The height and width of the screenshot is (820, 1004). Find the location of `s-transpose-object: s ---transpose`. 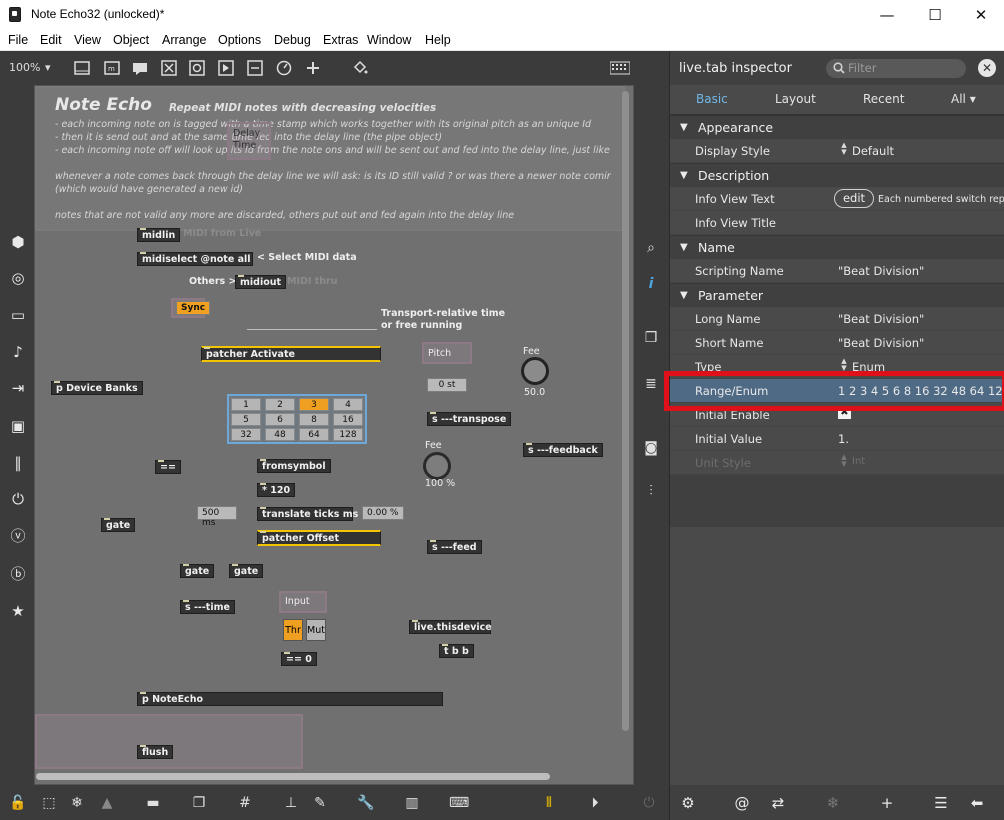

s-transpose-object: s ---transpose is located at coordinates (469, 419).